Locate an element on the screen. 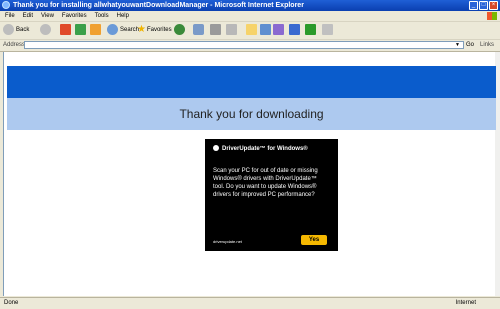 Image resolution: width=500 pixels, height=309 pixels. address-bar: Address ▼ Go Links is located at coordinates (250, 46).